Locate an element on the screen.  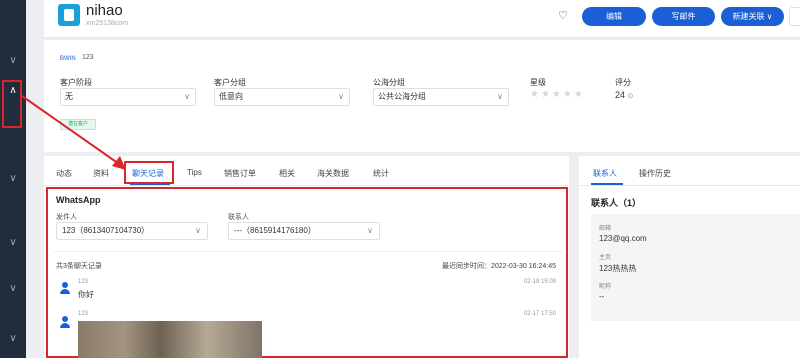
tab-profile: 资料 is located at coordinates (101, 173).